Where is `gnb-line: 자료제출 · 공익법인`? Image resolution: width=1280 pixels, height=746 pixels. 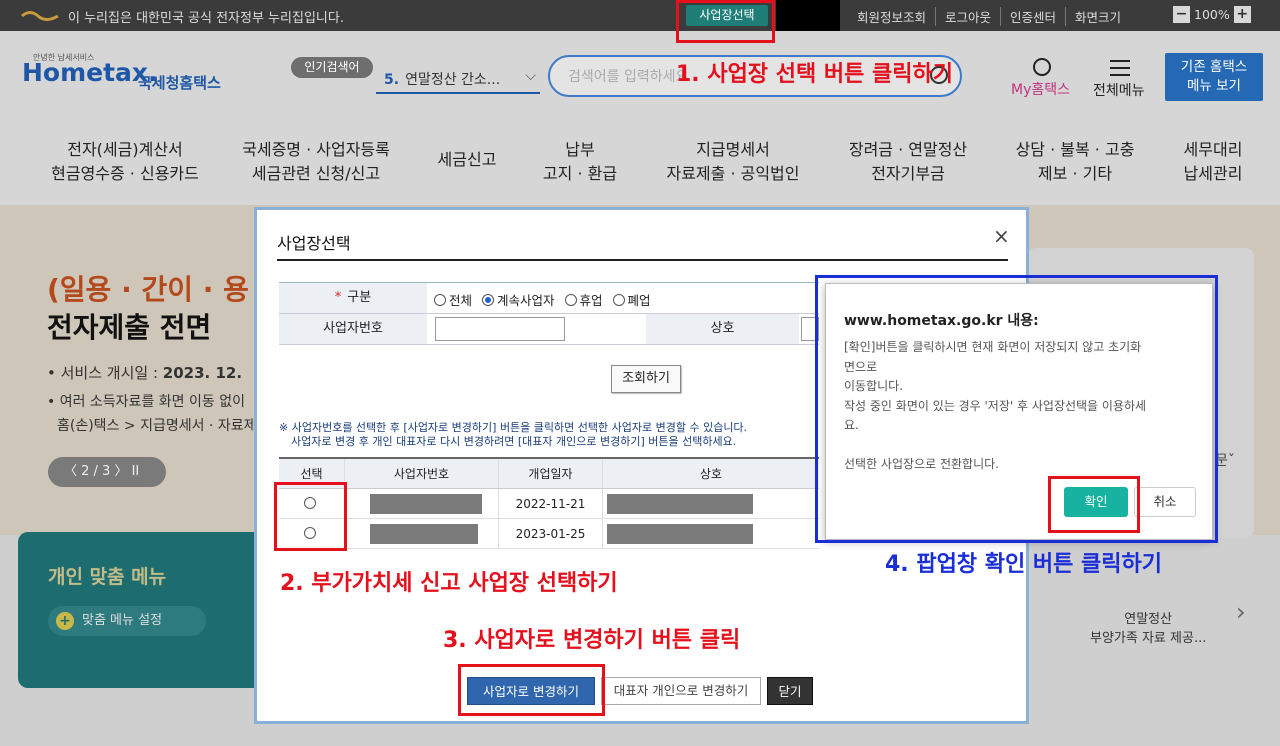 gnb-line: 자료제출 · 공익법인 is located at coordinates (733, 173).